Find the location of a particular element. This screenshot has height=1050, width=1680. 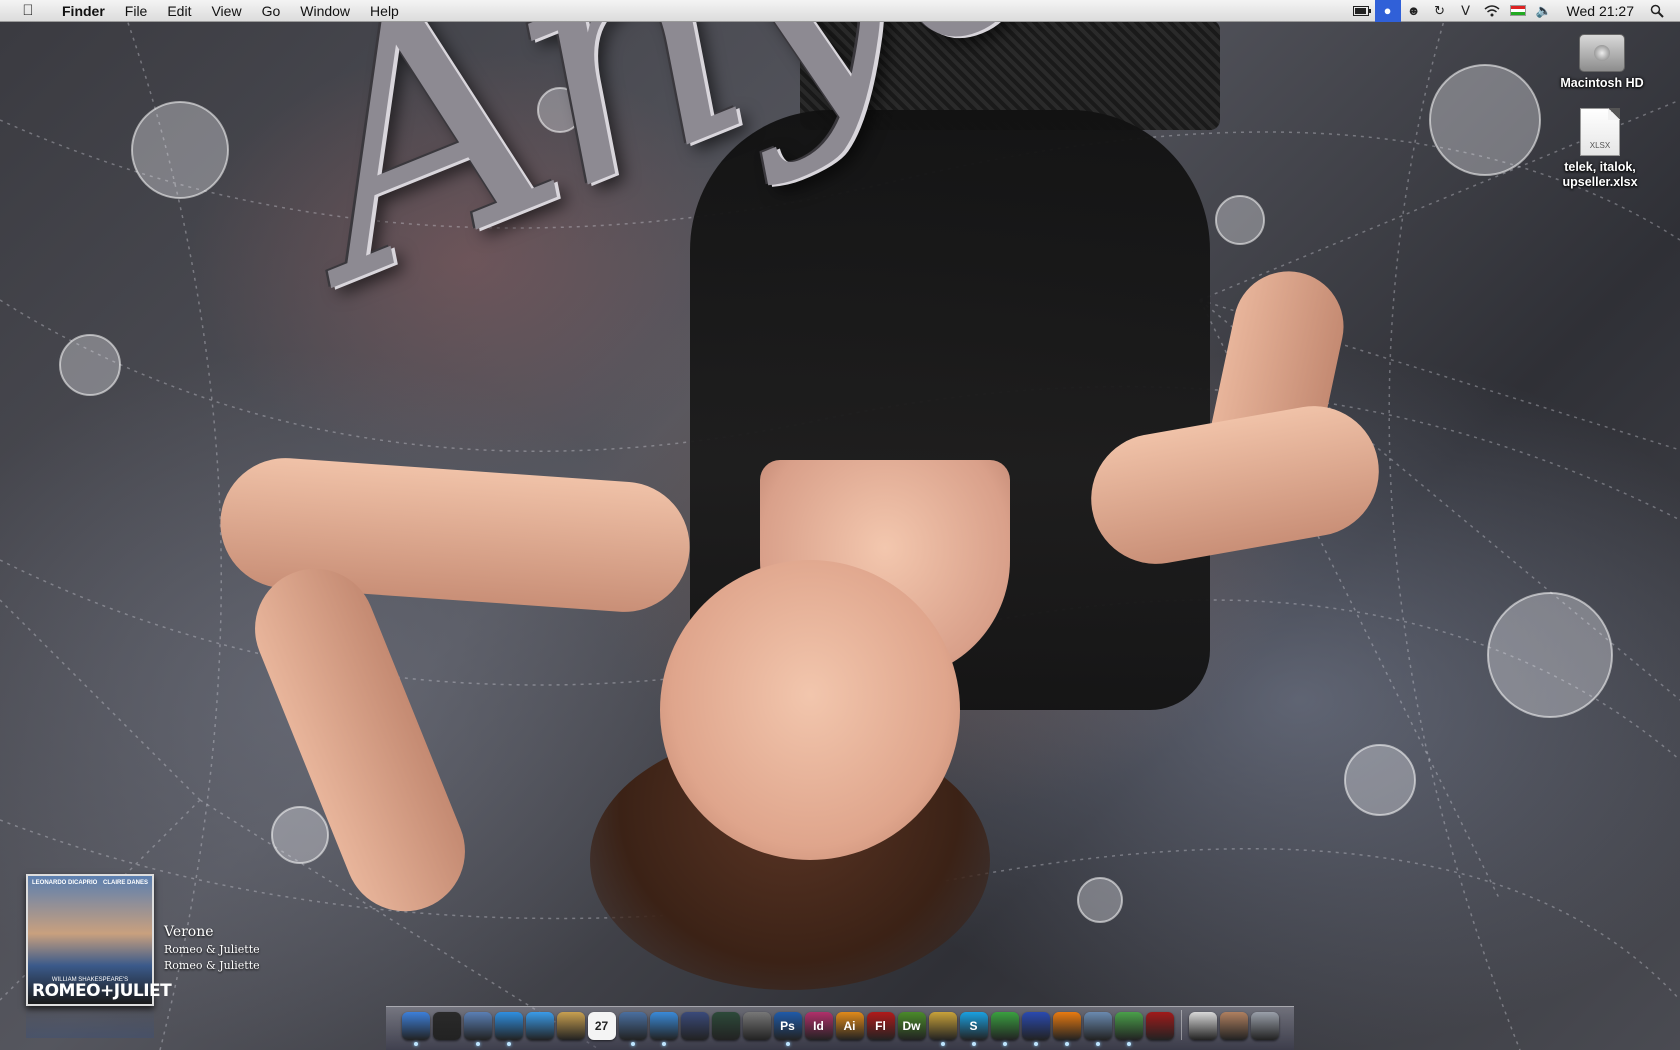

acrobat-icon is located at coordinates (1159, 1026).